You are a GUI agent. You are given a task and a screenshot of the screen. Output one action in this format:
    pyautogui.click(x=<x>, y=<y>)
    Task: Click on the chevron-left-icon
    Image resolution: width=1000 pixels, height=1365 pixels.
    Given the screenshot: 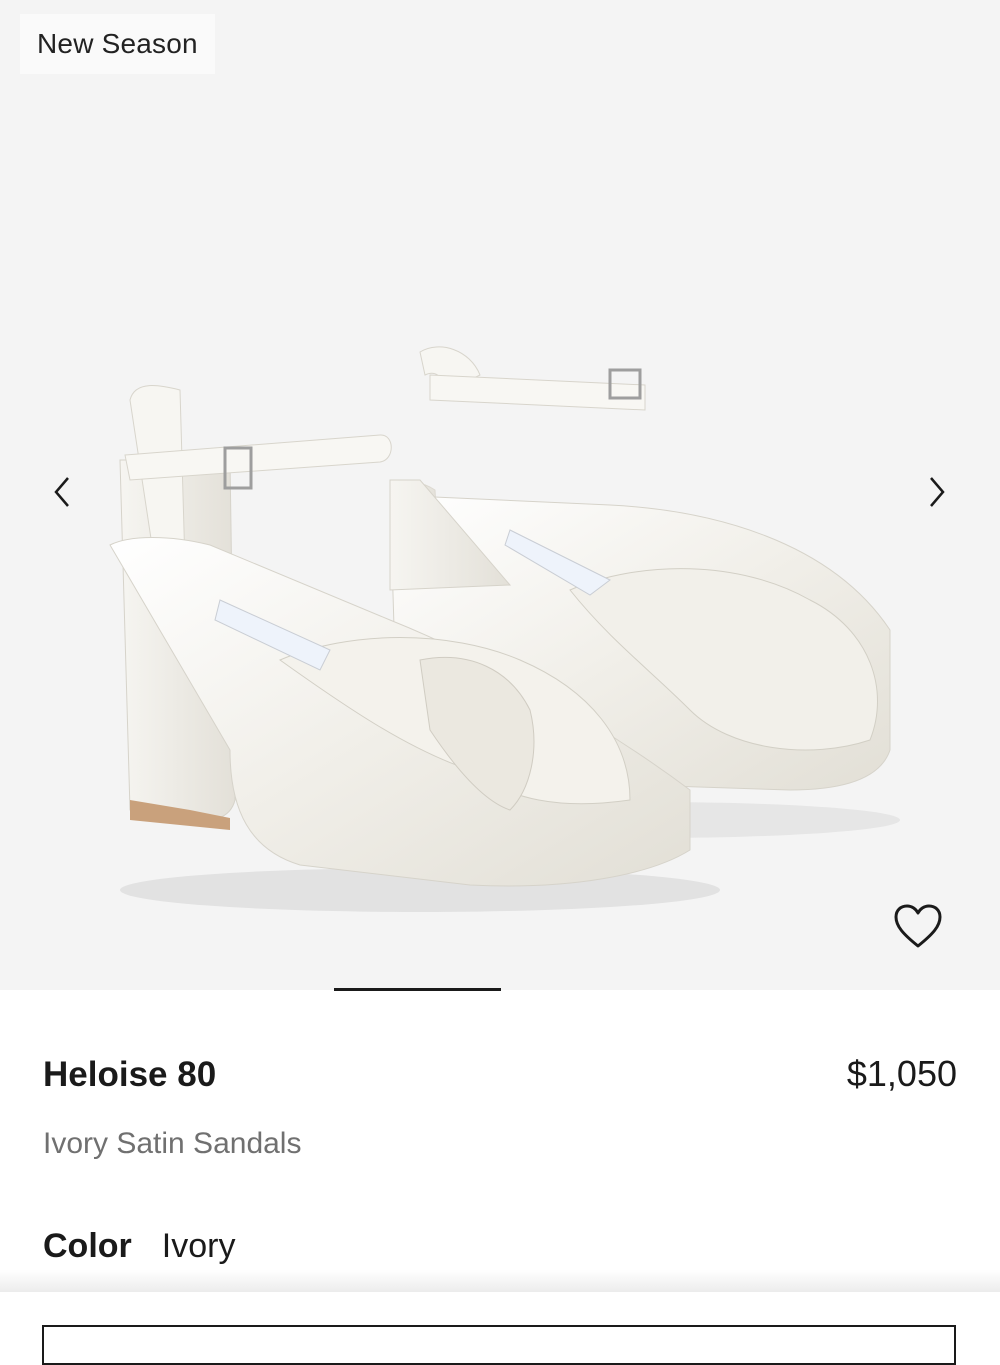 What is the action you would take?
    pyautogui.click(x=61, y=492)
    